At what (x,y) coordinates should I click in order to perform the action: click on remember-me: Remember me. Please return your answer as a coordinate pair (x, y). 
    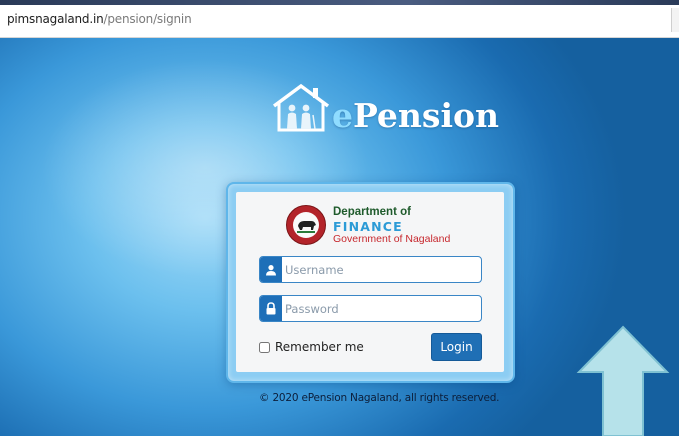
    Looking at the image, I should click on (311, 347).